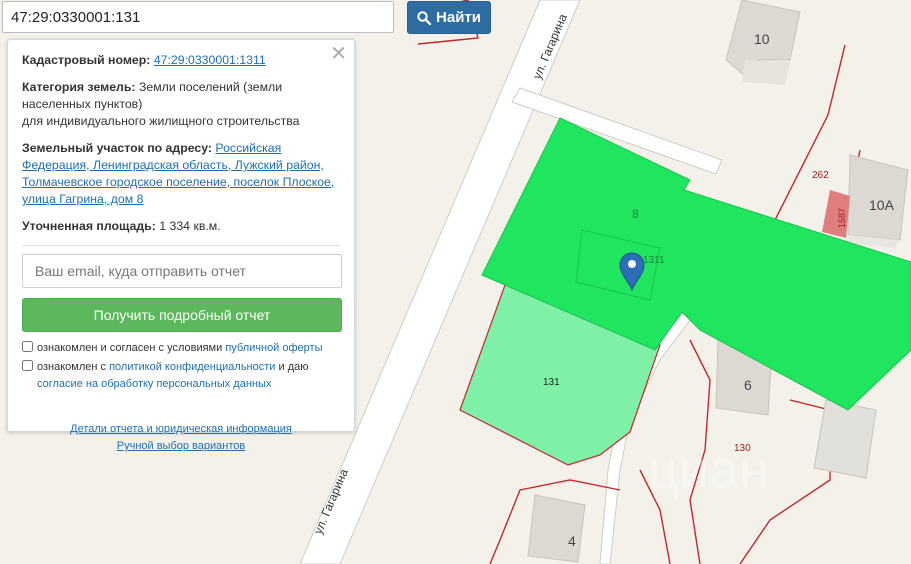 The width and height of the screenshot is (911, 564). Describe the element at coordinates (210, 60) in the screenshot. I see `cadastral-link: 47:29:0330001:1311` at that location.